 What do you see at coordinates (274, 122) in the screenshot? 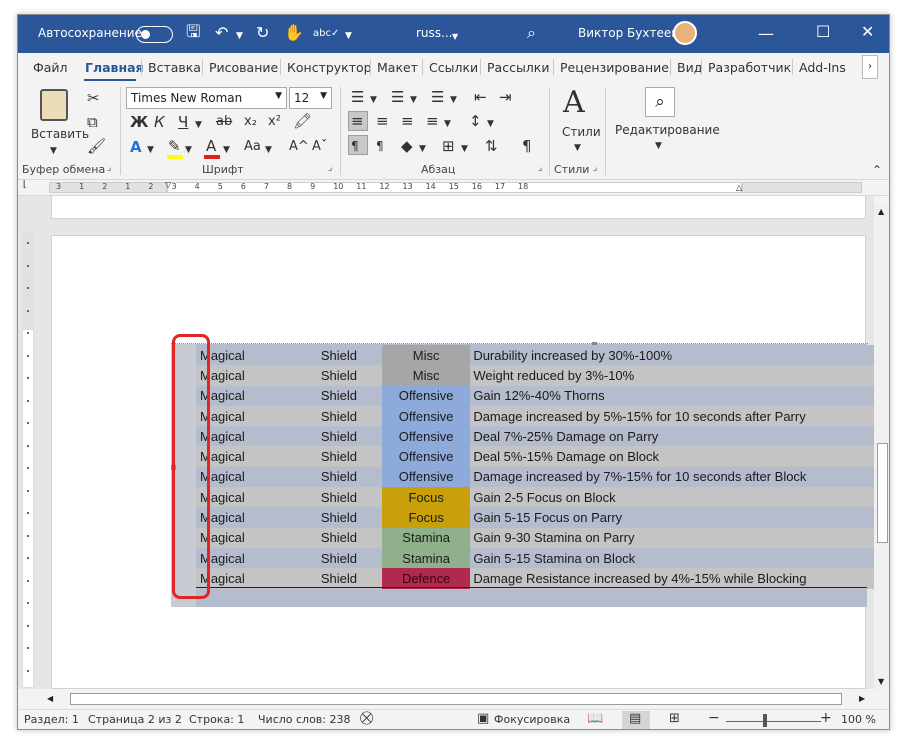
I see `superscript-button: x²` at bounding box center [274, 122].